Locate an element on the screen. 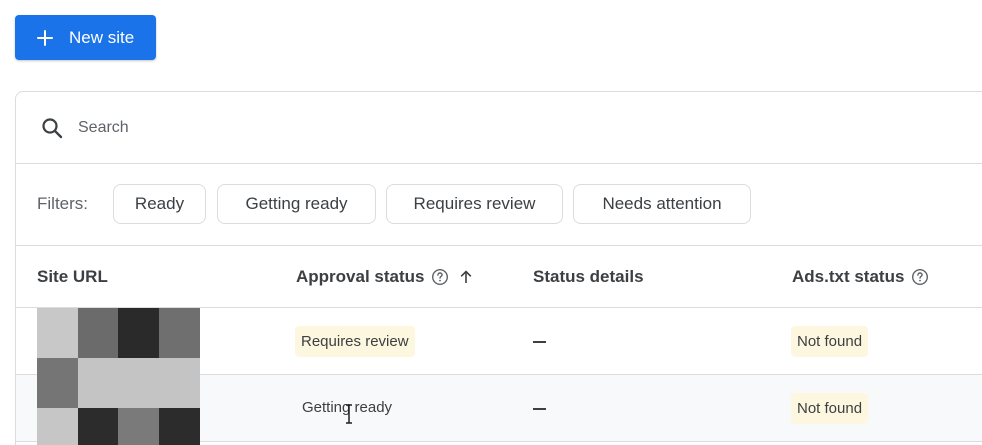 The image size is (982, 445). column-header-site-url: Site URL is located at coordinates (72, 277).